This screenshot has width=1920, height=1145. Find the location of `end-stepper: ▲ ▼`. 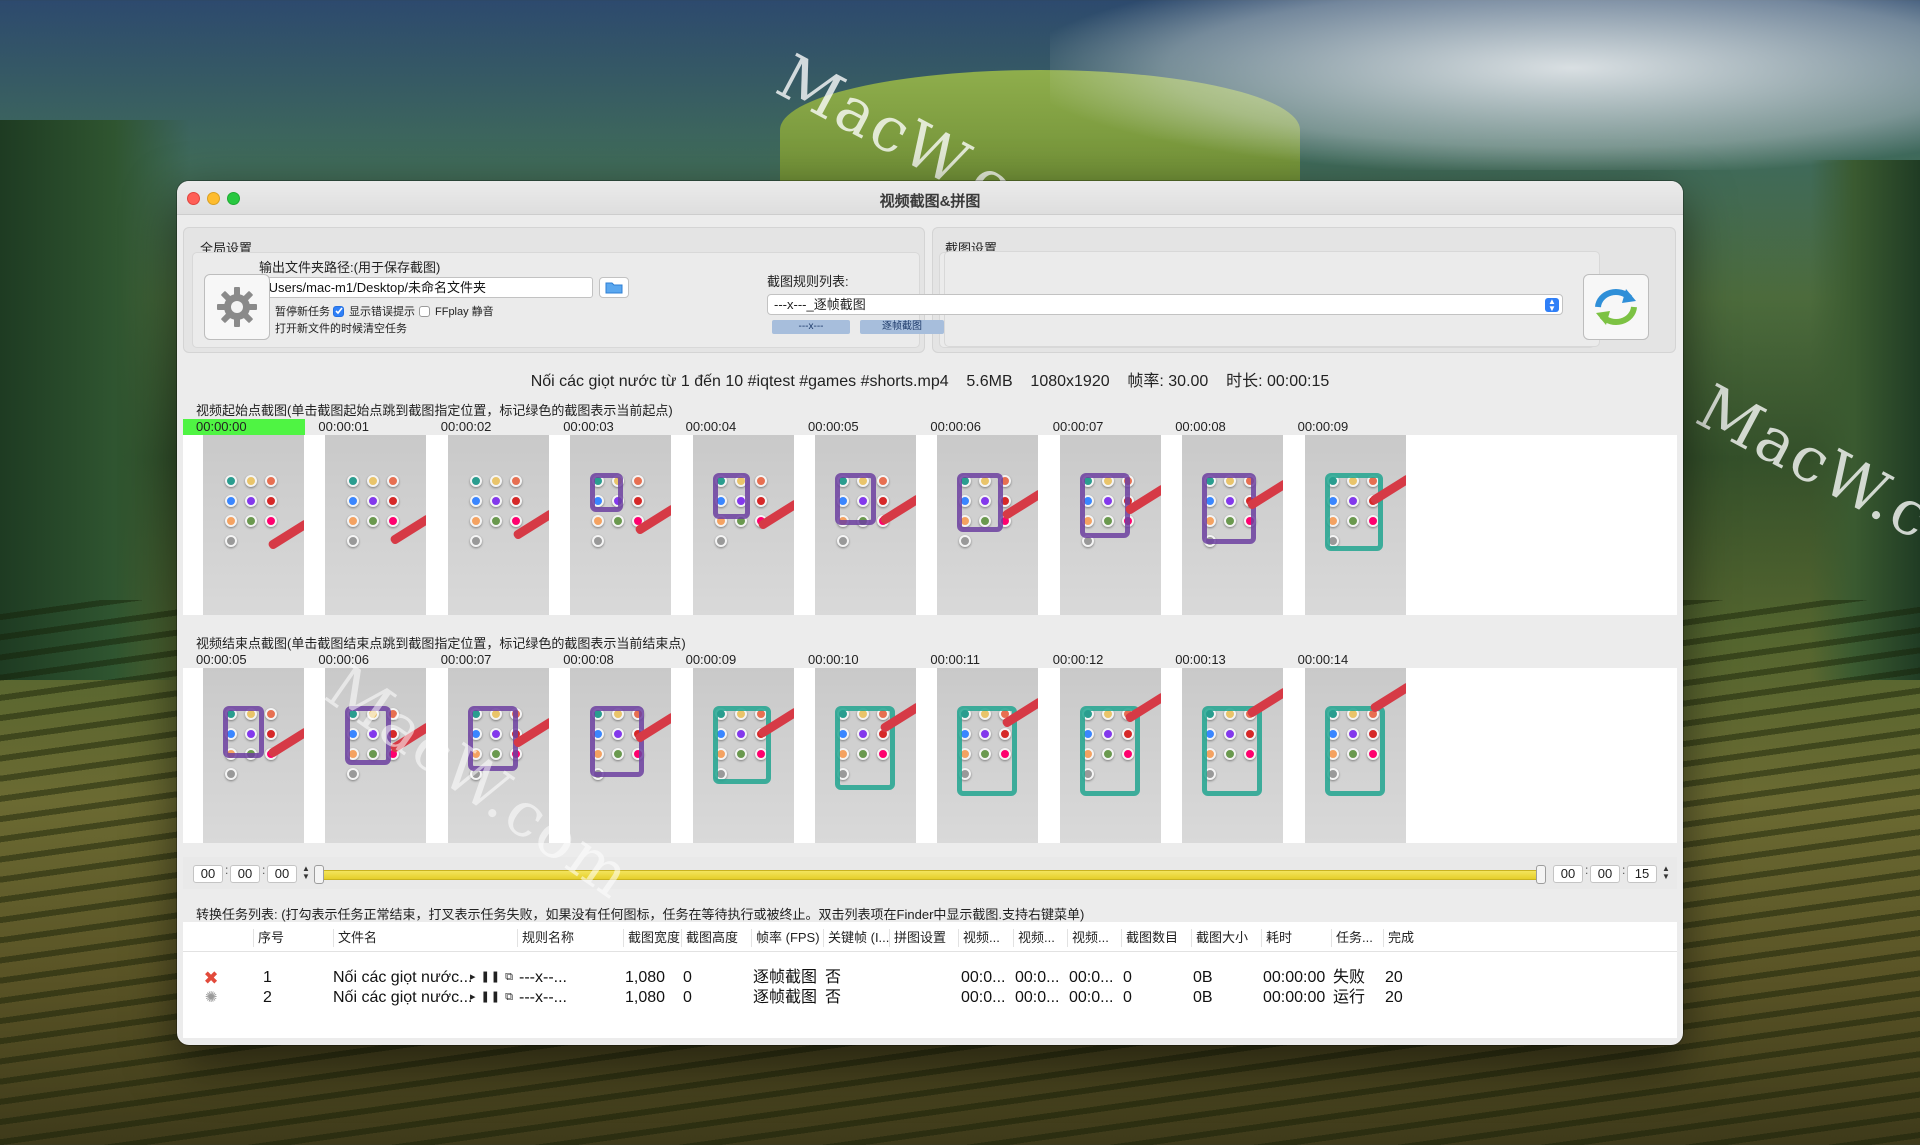

end-stepper: ▲ ▼ is located at coordinates (1666, 874).